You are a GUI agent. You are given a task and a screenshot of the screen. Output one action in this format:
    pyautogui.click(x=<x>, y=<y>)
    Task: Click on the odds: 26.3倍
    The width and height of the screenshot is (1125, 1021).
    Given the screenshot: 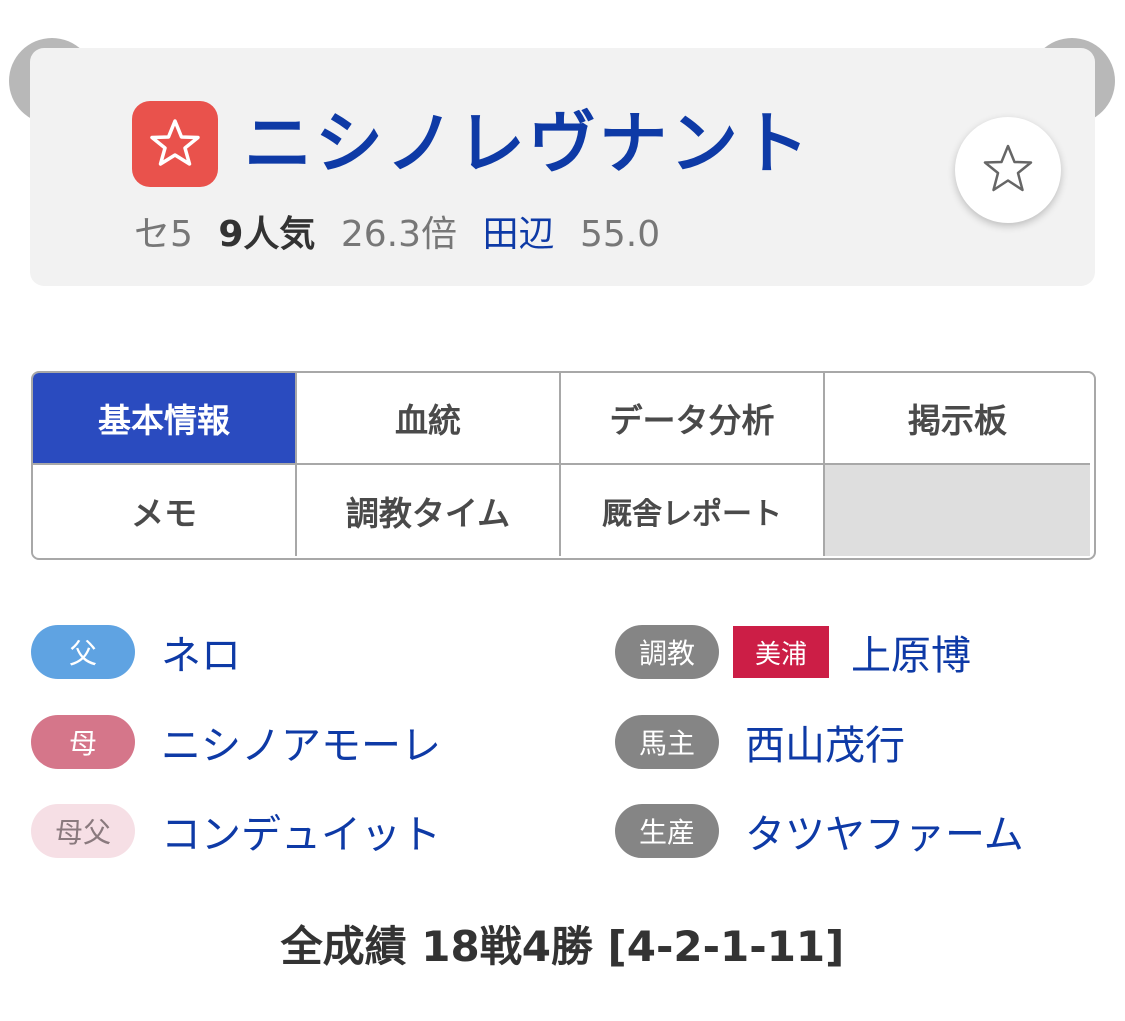 What is the action you would take?
    pyautogui.click(x=399, y=234)
    